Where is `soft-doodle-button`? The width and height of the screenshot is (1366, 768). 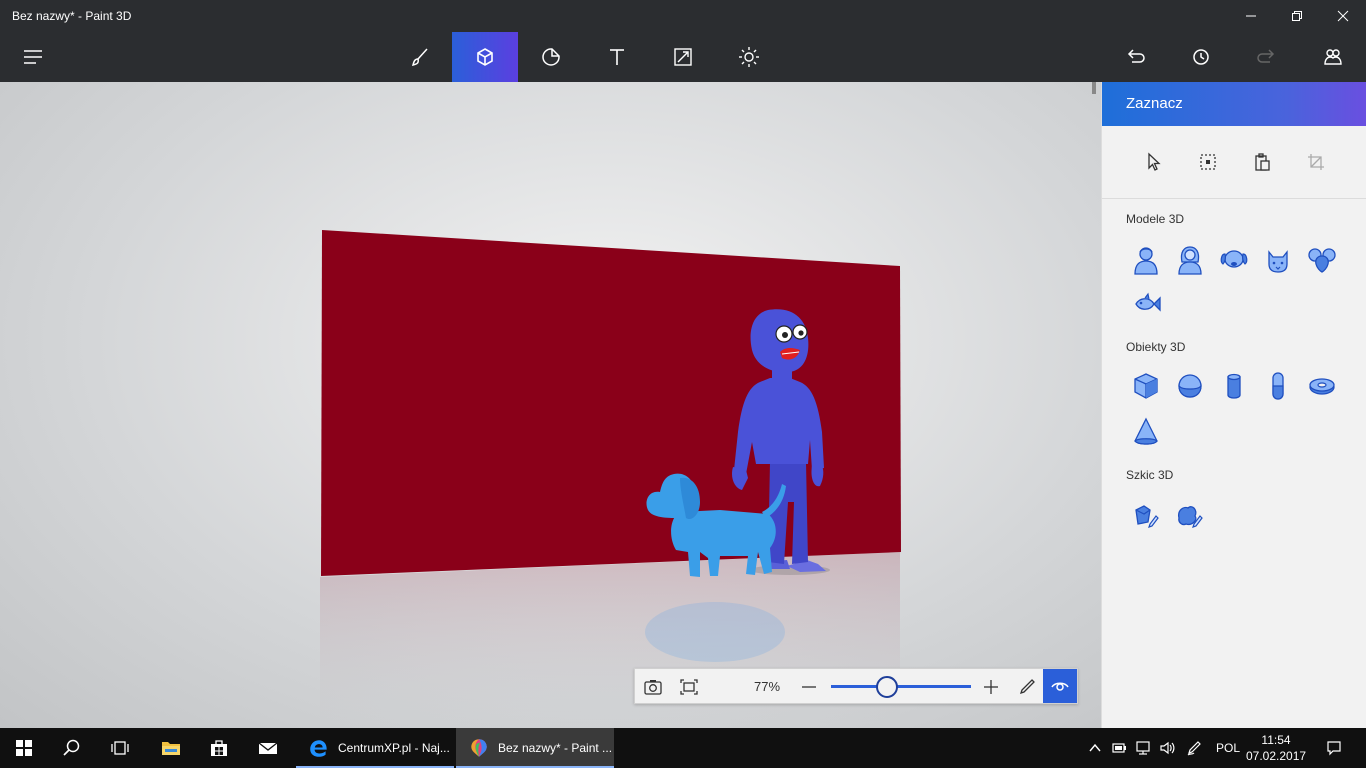 soft-doodle-button is located at coordinates (1190, 516).